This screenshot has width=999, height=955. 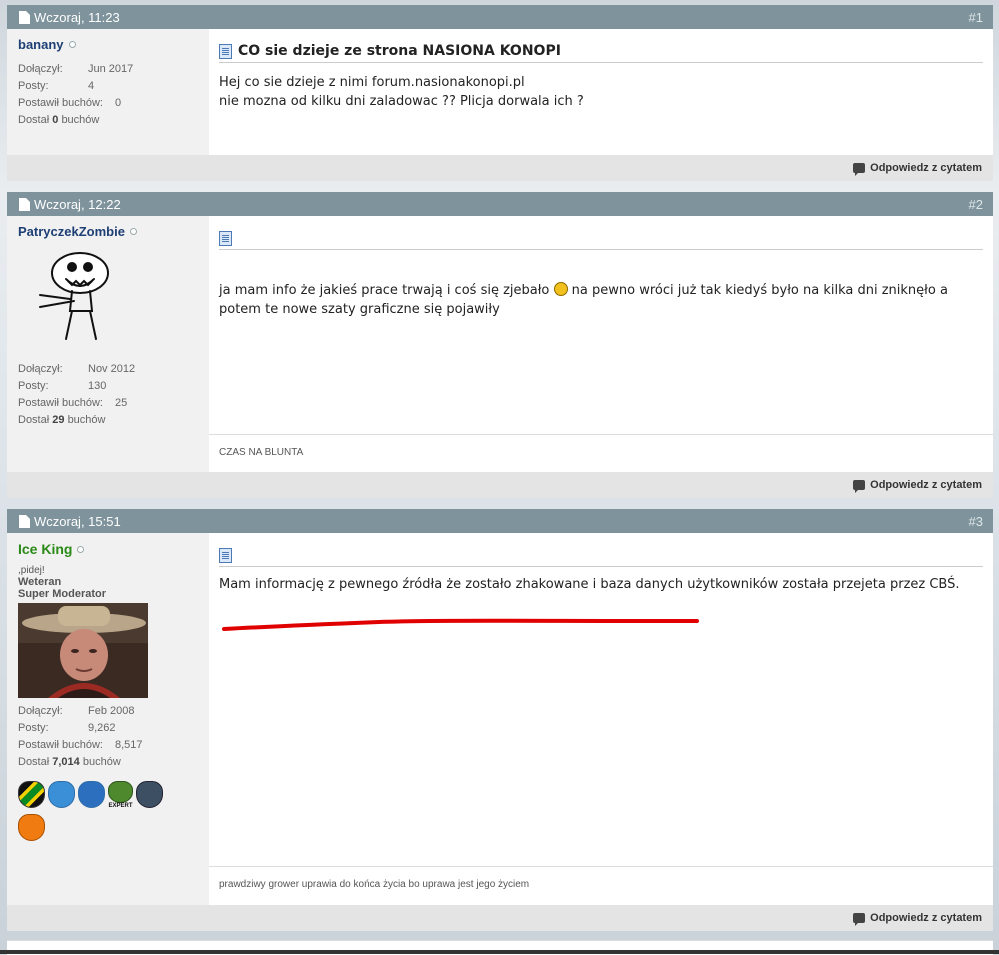 What do you see at coordinates (77, 204) in the screenshot?
I see `post-date: Wczoraj, 12:22` at bounding box center [77, 204].